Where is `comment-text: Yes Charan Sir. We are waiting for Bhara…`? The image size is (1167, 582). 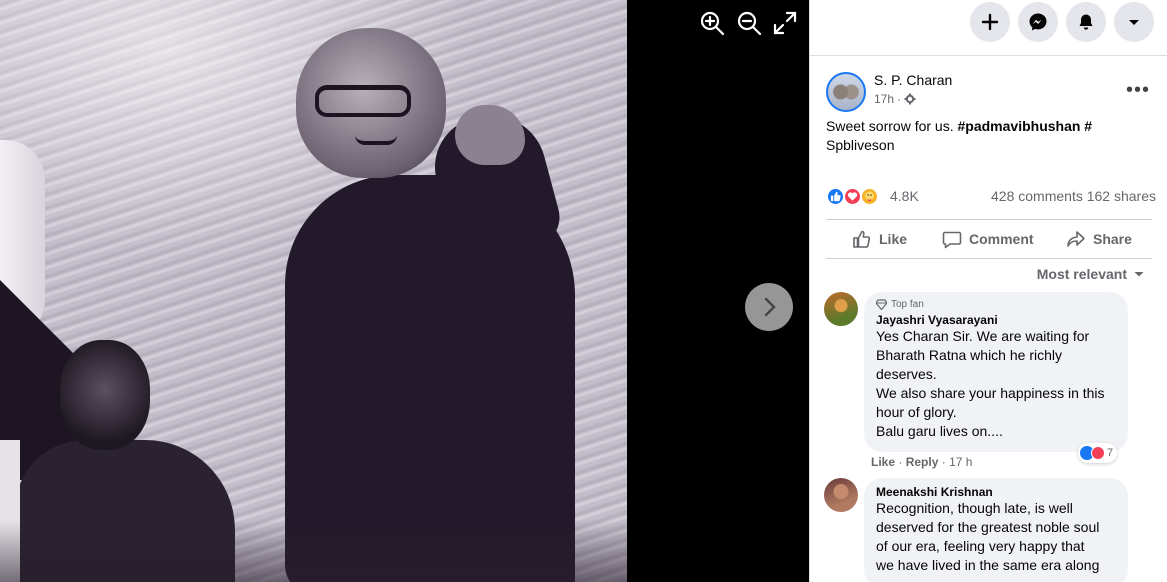 comment-text: Yes Charan Sir. We are waiting for Bhara… is located at coordinates (996, 384).